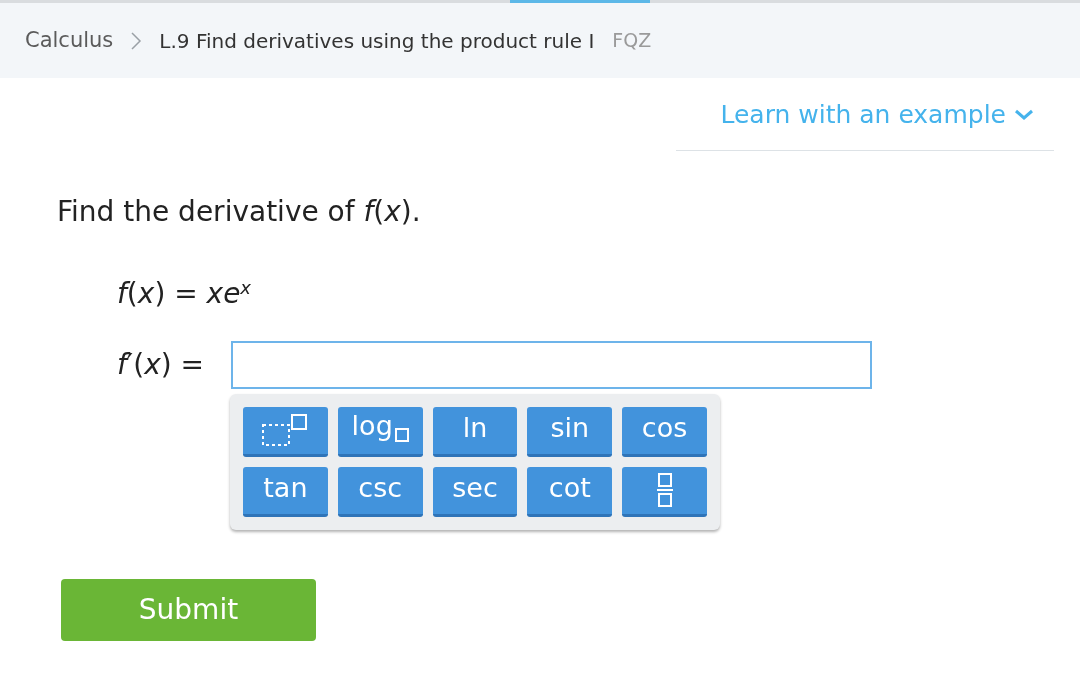 Image resolution: width=1080 pixels, height=686 pixels. I want to click on exponent-key, so click(285, 431).